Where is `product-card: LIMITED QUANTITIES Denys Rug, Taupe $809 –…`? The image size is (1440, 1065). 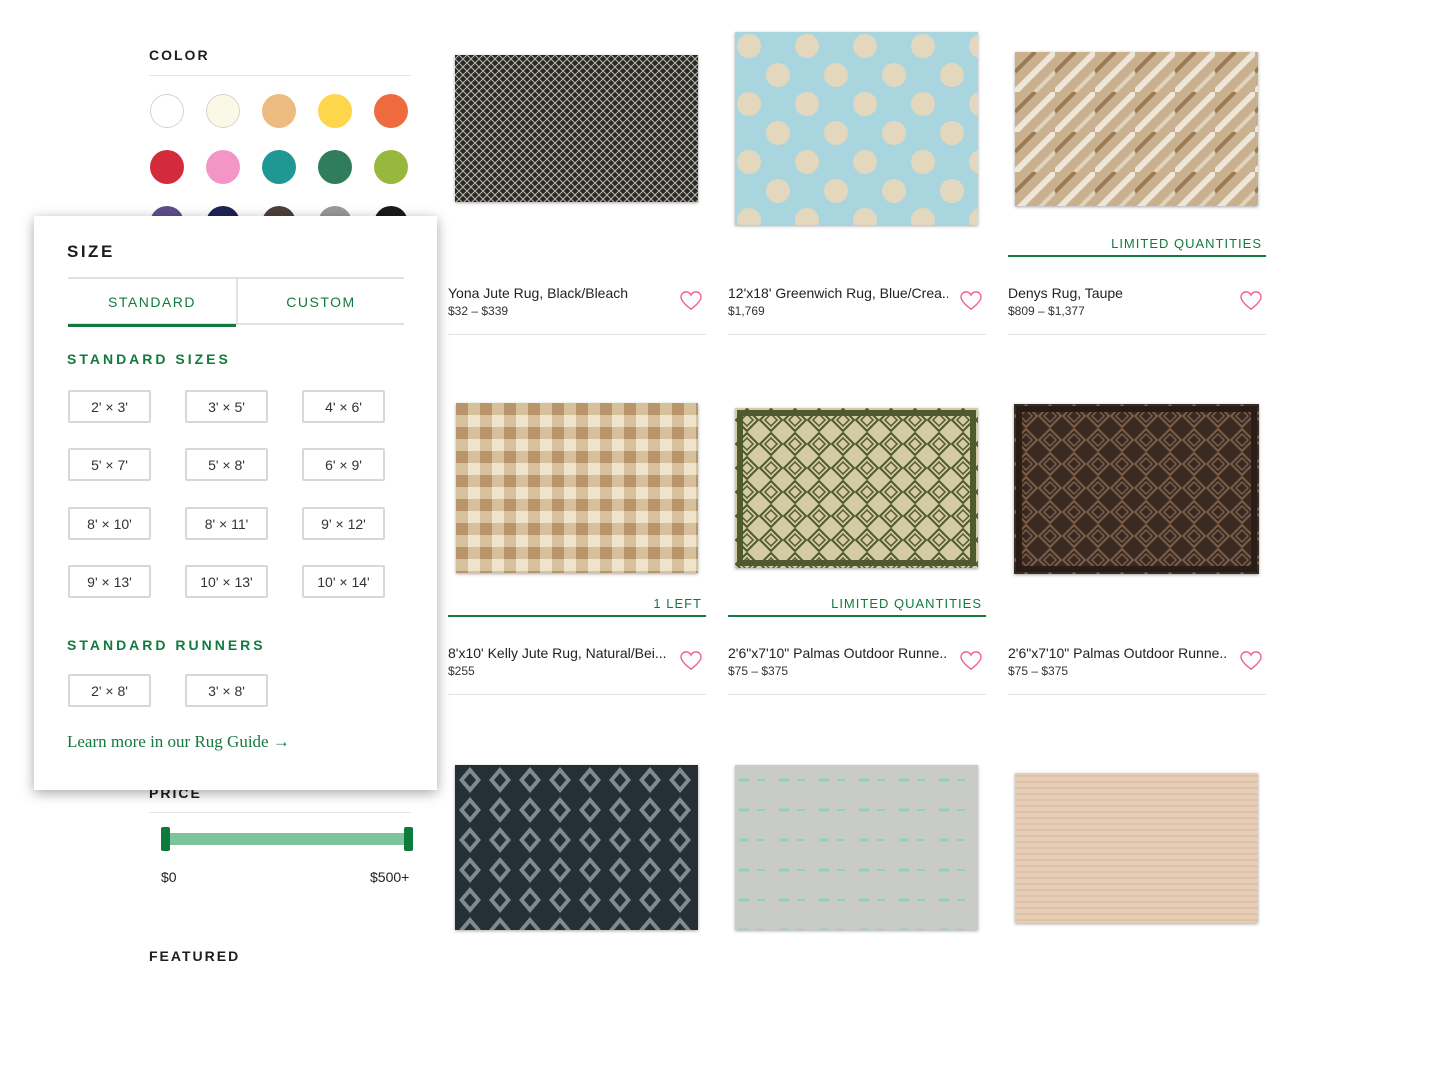
product-card: LIMITED QUANTITIES Denys Rug, Taupe $809 –… is located at coordinates (1137, 185).